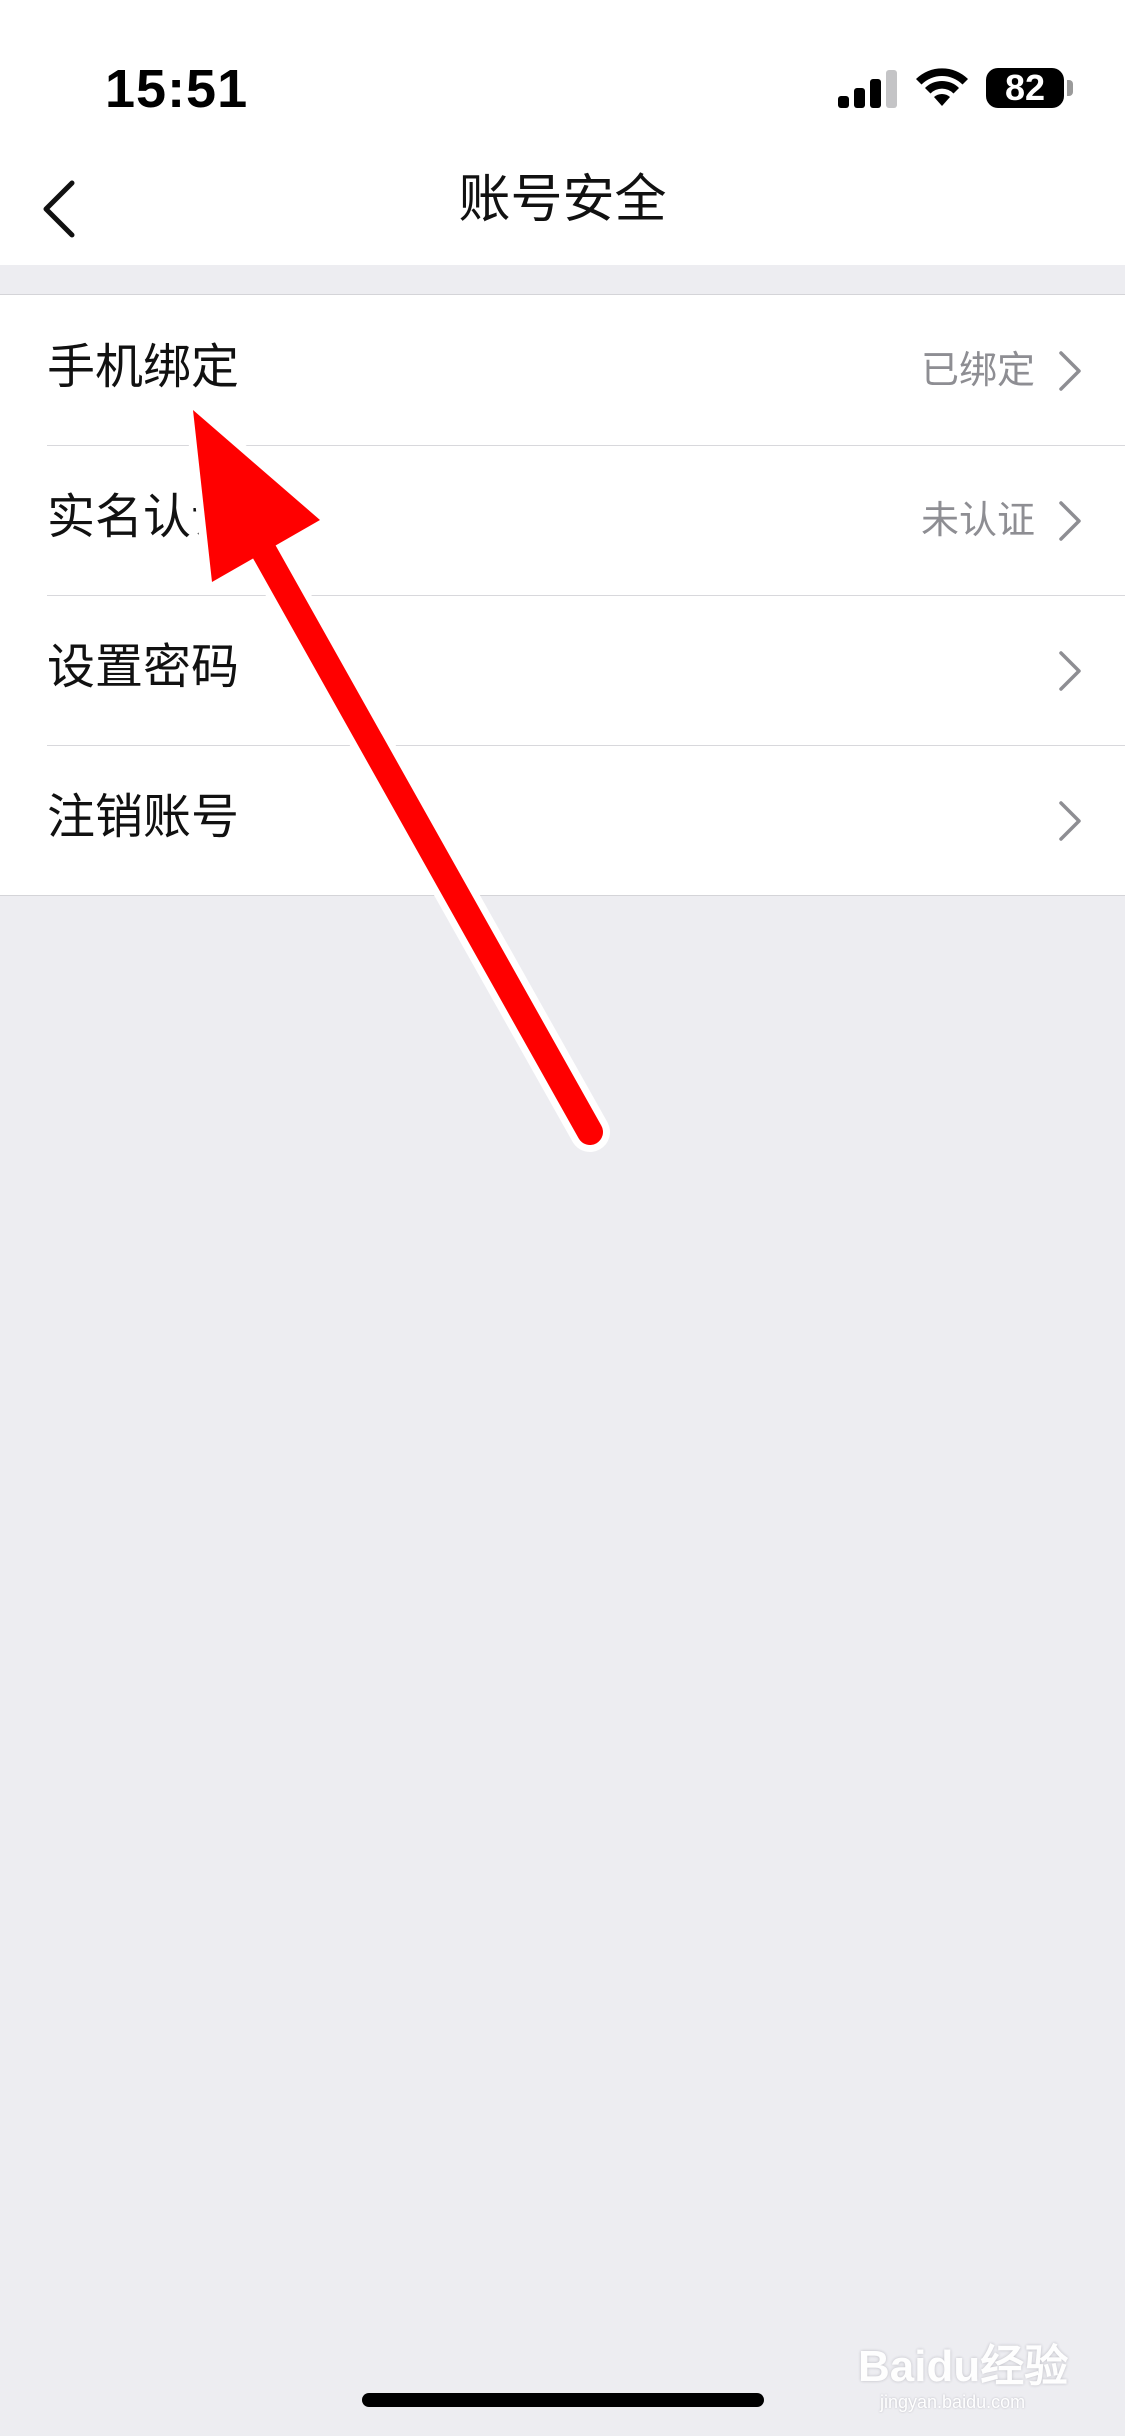  I want to click on row-label: 实名认证, so click(143, 517).